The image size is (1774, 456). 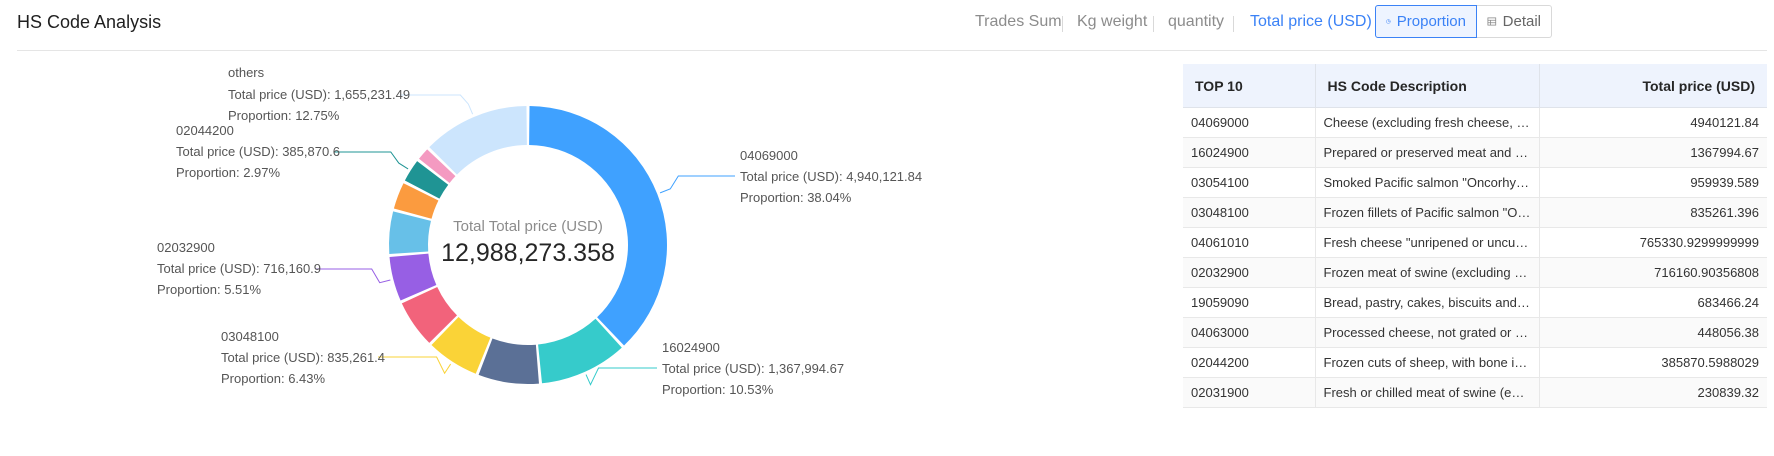 I want to click on callout-value: Total price (USD): 385,870.6, so click(x=258, y=151).